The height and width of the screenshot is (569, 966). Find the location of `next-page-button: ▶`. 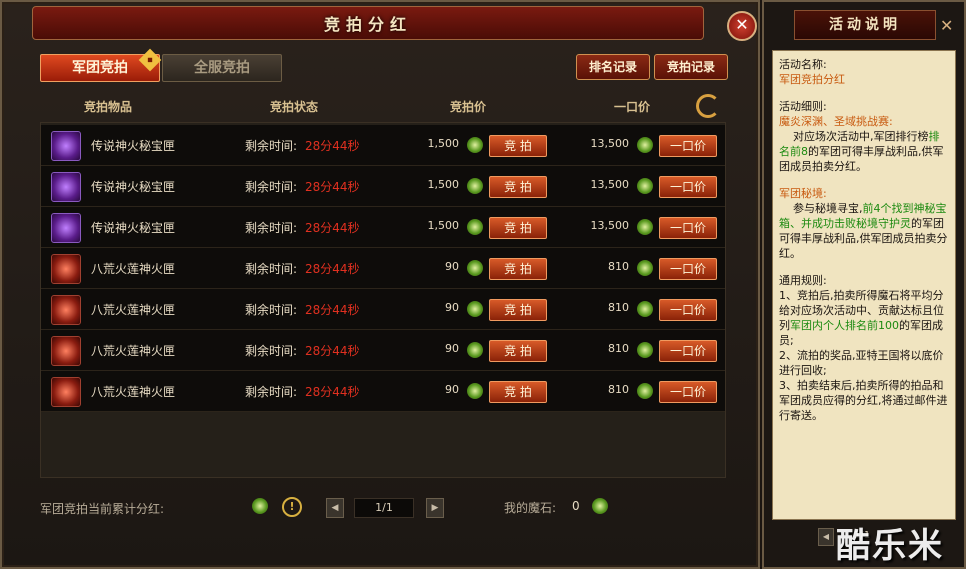

next-page-button: ▶ is located at coordinates (435, 508).